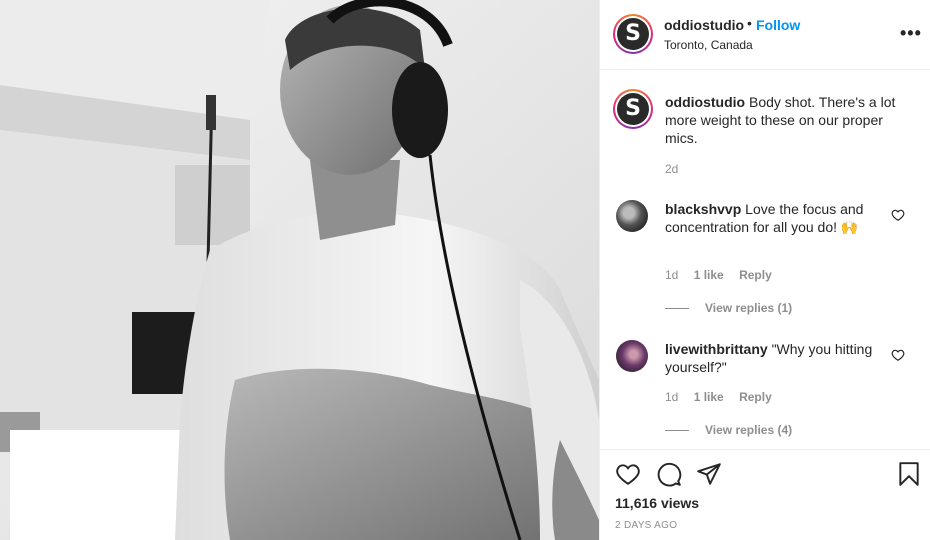 The image size is (930, 540). I want to click on caption-avatar: S, so click(633, 109).